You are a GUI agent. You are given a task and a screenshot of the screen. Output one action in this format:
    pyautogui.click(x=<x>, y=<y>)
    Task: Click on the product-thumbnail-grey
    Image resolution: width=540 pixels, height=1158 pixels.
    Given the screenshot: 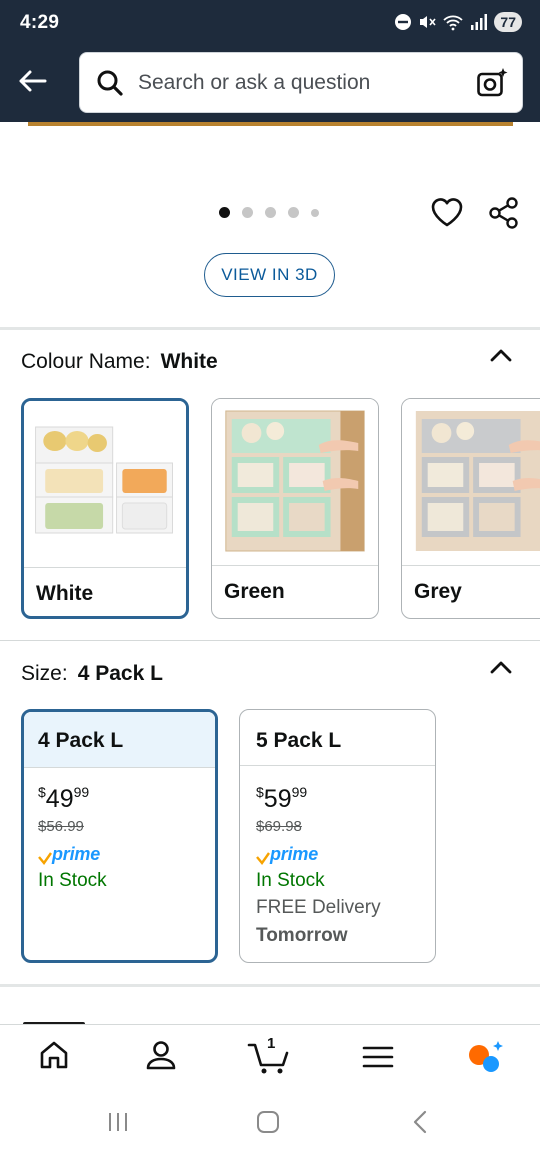 What is the action you would take?
    pyautogui.click(x=471, y=482)
    